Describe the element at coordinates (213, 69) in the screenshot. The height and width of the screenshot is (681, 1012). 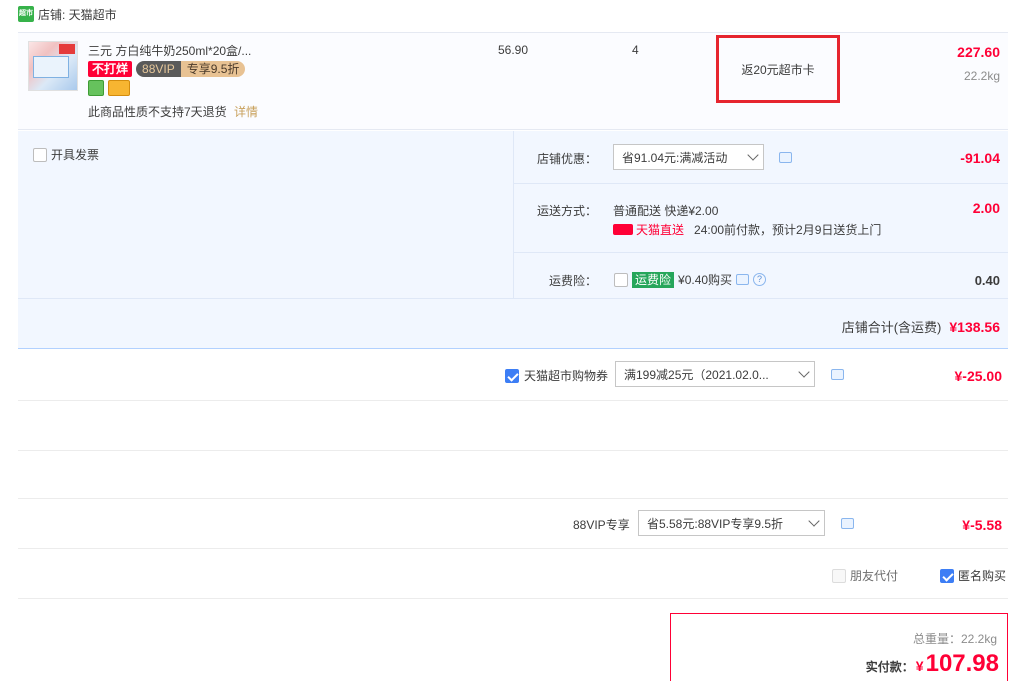
I see `vip-tag-right: 专享9.5折` at that location.